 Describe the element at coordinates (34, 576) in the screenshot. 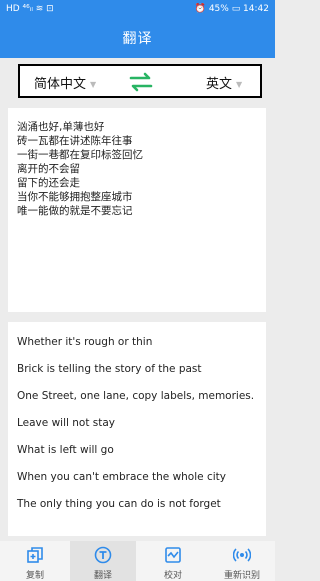

I see `tab-label: 复制` at that location.